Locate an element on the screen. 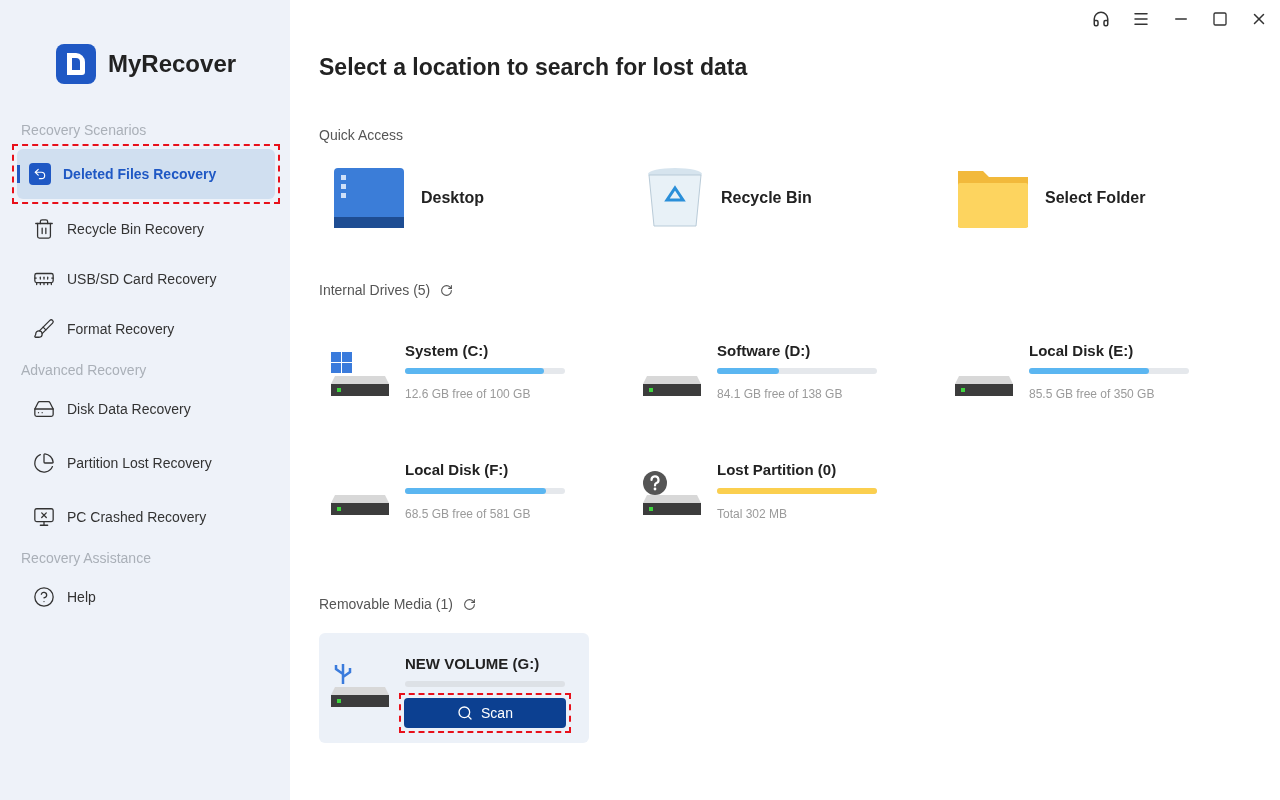  undo-icon is located at coordinates (40, 174).